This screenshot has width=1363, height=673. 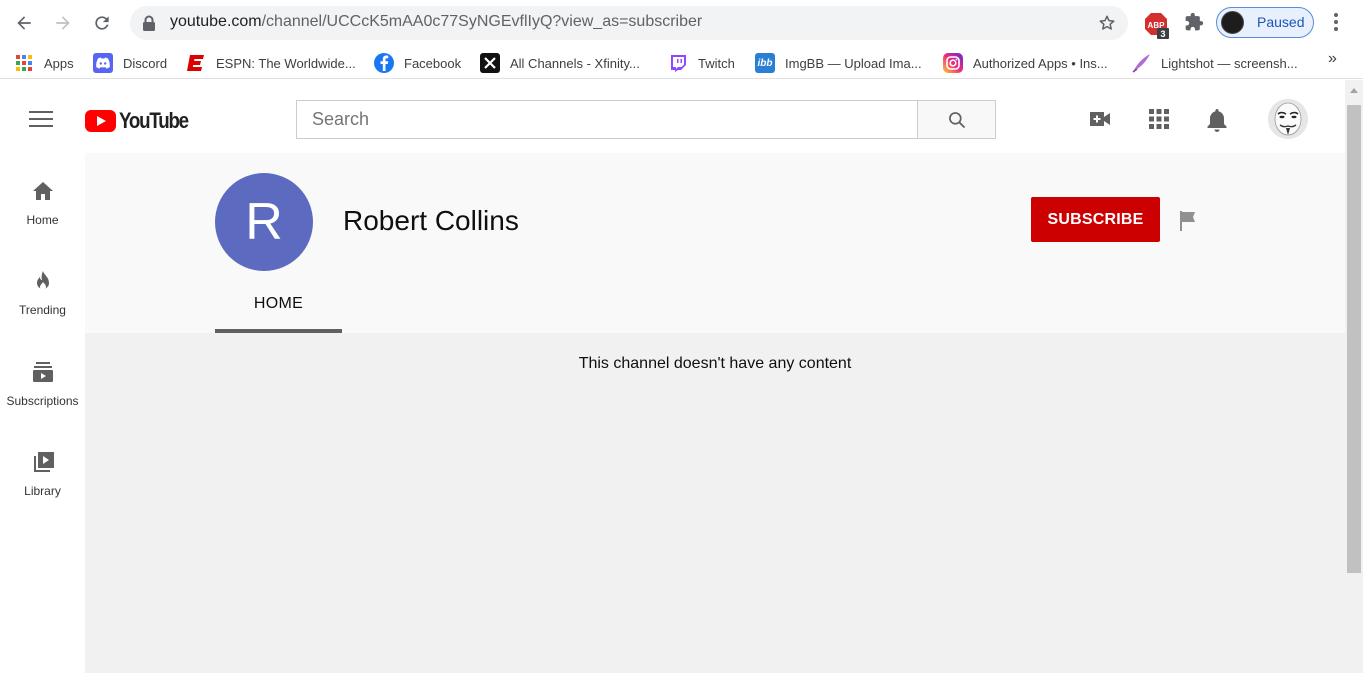 I want to click on adblock-icon: ABP 3, so click(x=1157, y=26).